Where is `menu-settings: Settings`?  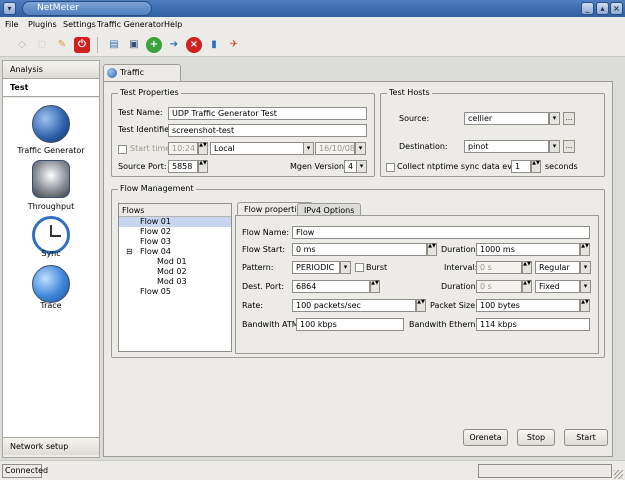
menu-settings: Settings is located at coordinates (79, 25).